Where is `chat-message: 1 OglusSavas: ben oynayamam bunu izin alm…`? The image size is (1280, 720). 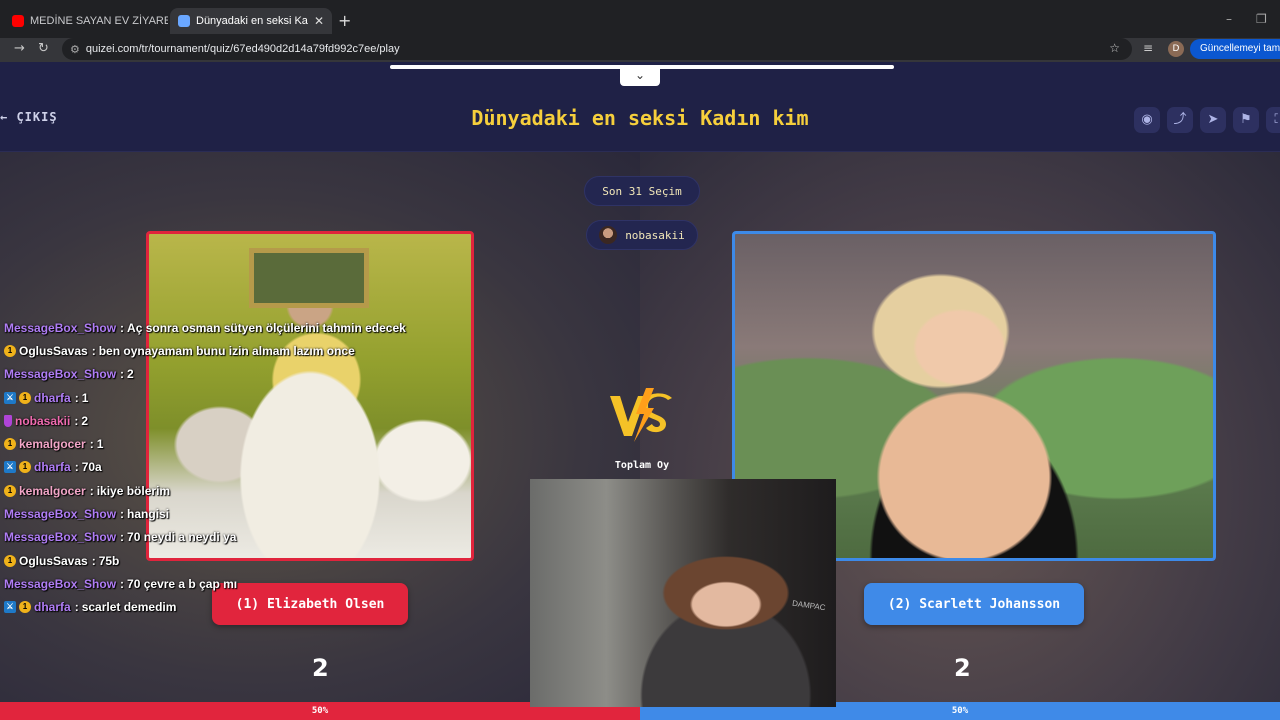
chat-message: 1 OglusSavas: ben oynayamam bunu izin alm… is located at coordinates (264, 350).